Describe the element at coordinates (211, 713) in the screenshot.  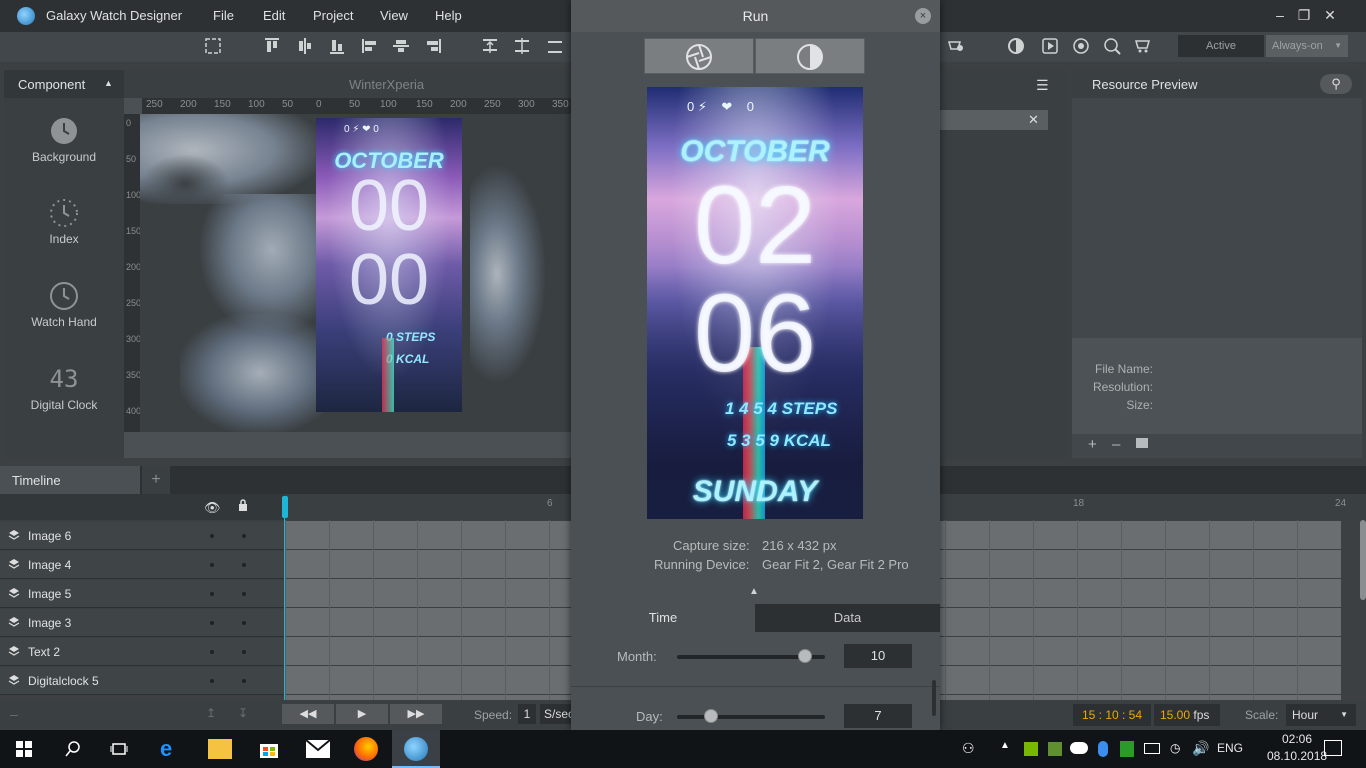
I see `move-up-icon: ↥` at that location.